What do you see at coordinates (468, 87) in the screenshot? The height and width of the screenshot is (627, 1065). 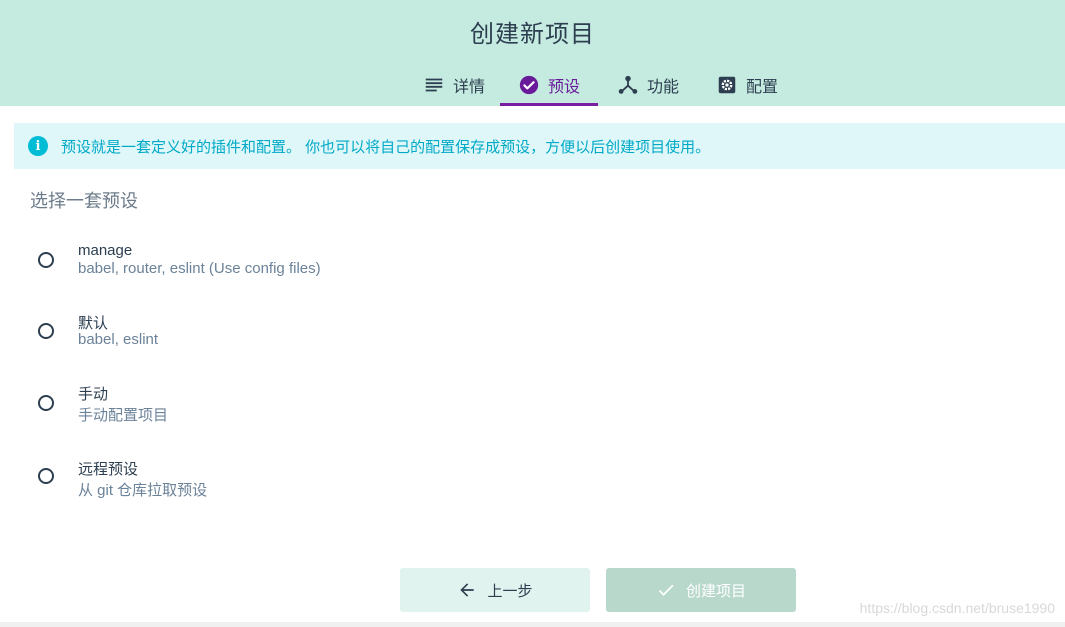 I see `tab-details-label: 详情` at bounding box center [468, 87].